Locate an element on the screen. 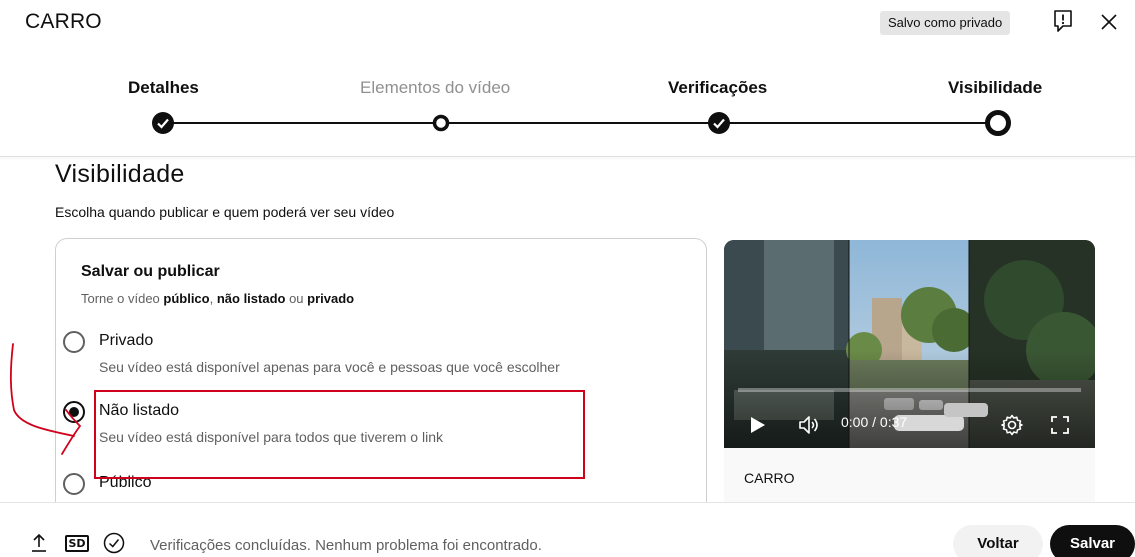  step-details-check-icon is located at coordinates (163, 123).